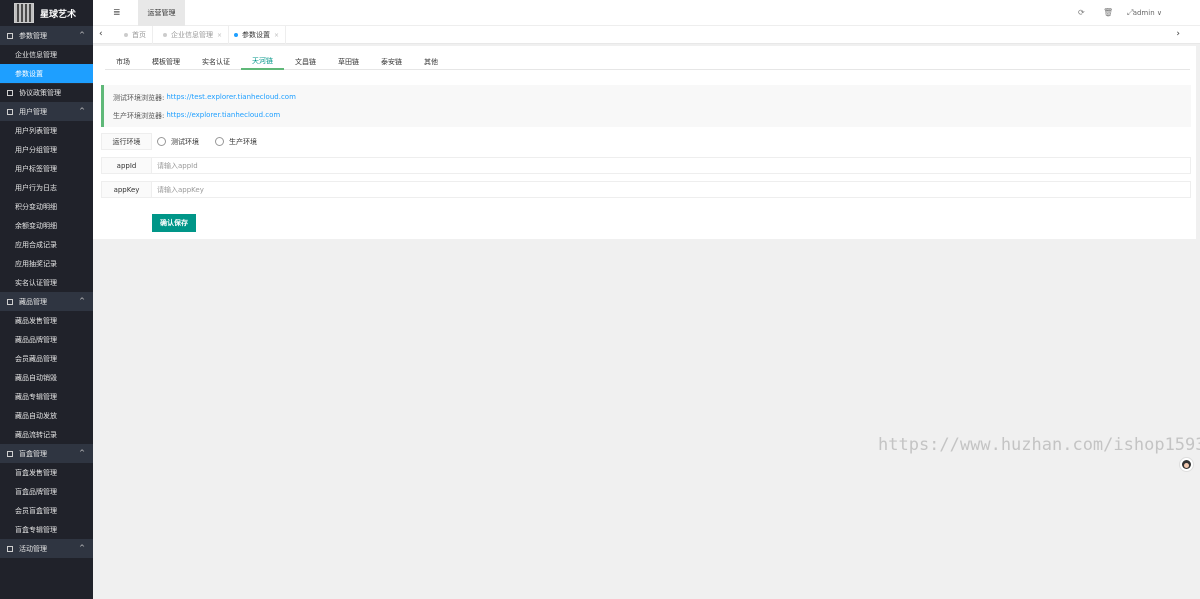 The width and height of the screenshot is (1200, 599). I want to click on sidebar-item-points: 积分变动明细, so click(46, 206).